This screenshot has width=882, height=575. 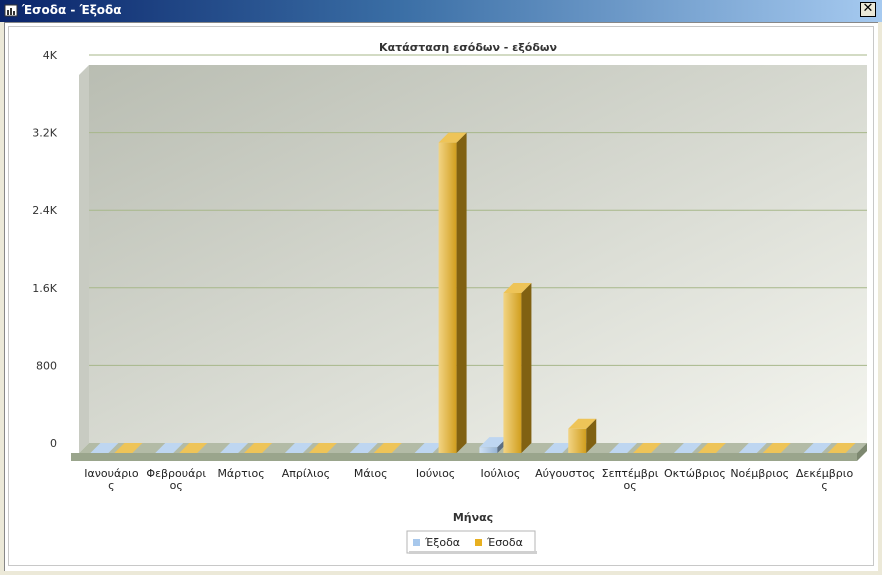 I want to click on plot-floor-front, so click(x=464, y=457).